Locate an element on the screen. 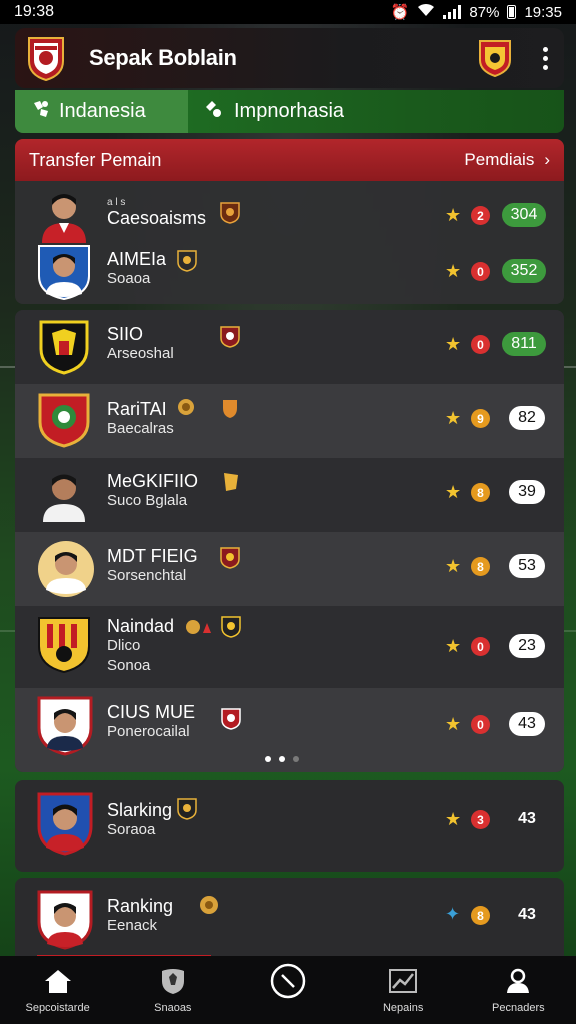  player-club: Arseoshal is located at coordinates (140, 353).